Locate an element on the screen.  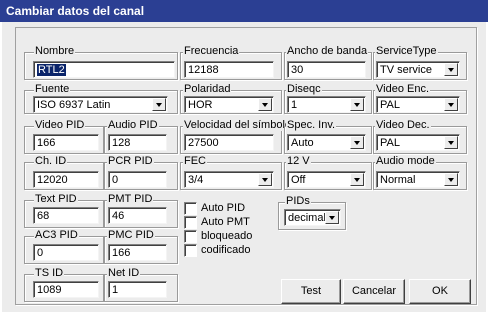
nombre-label: Nombre is located at coordinates (55, 51).